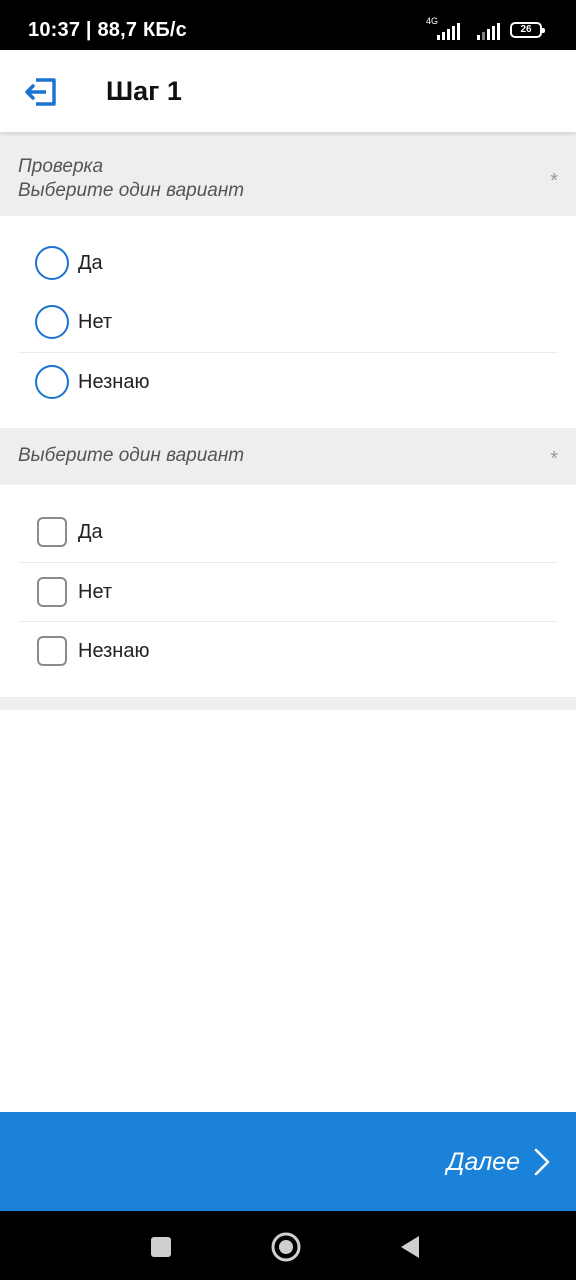 Image resolution: width=576 pixels, height=1280 pixels. What do you see at coordinates (288, 1161) in the screenshot?
I see `next-button: Далее` at bounding box center [288, 1161].